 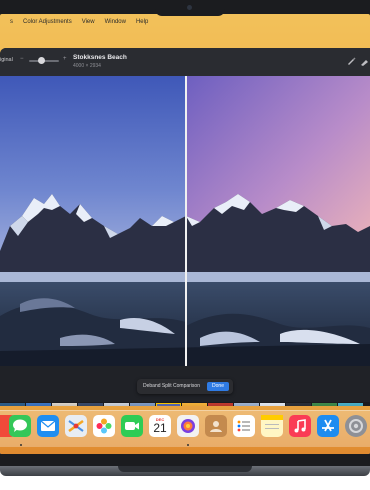 I want to click on facetime-icon, so click(x=132, y=426).